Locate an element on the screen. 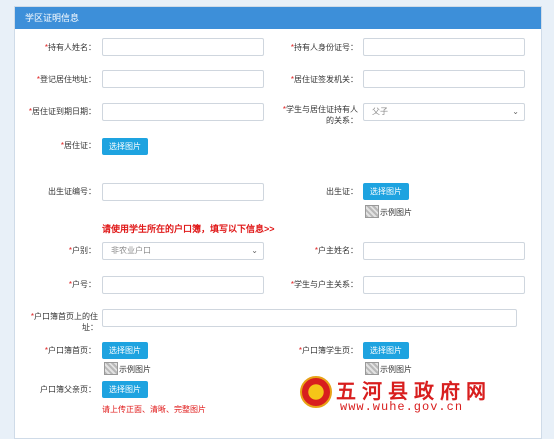 This screenshot has width=554, height=439. head-relation-label: *学生与户主关系： is located at coordinates (324, 284).